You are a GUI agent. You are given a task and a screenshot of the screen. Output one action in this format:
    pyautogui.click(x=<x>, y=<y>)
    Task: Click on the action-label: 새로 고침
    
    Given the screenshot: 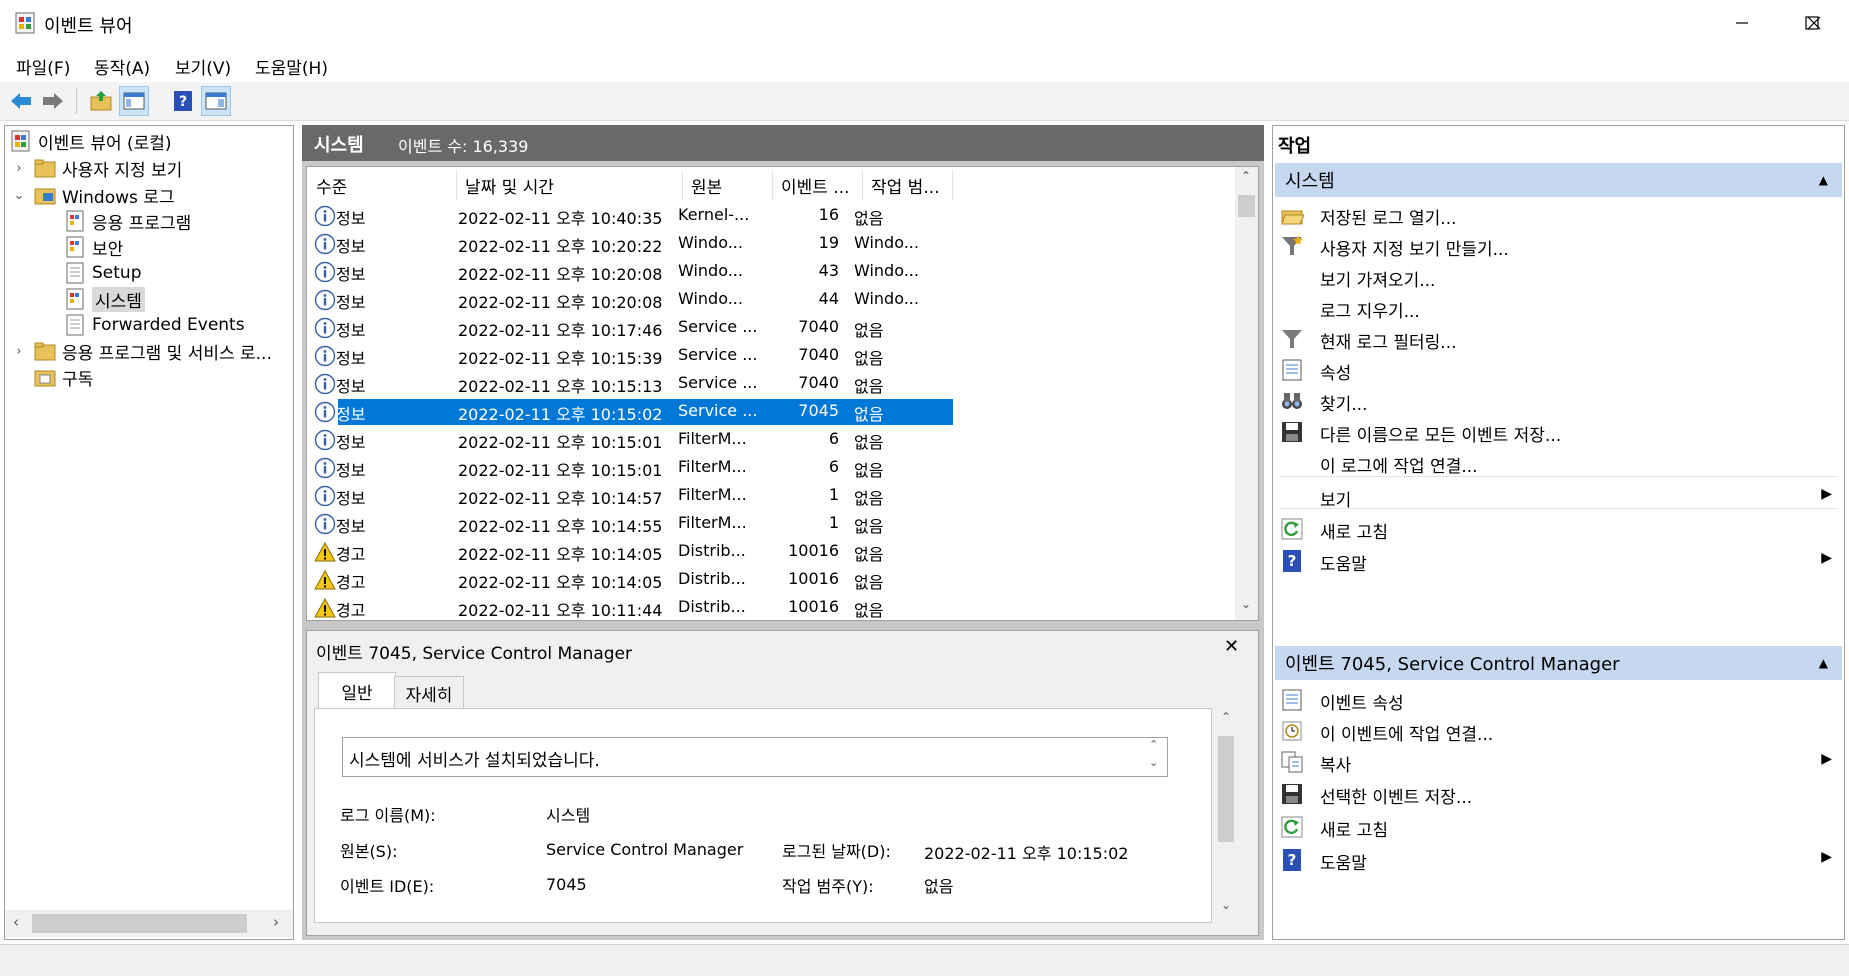 What is the action you would take?
    pyautogui.click(x=1354, y=533)
    